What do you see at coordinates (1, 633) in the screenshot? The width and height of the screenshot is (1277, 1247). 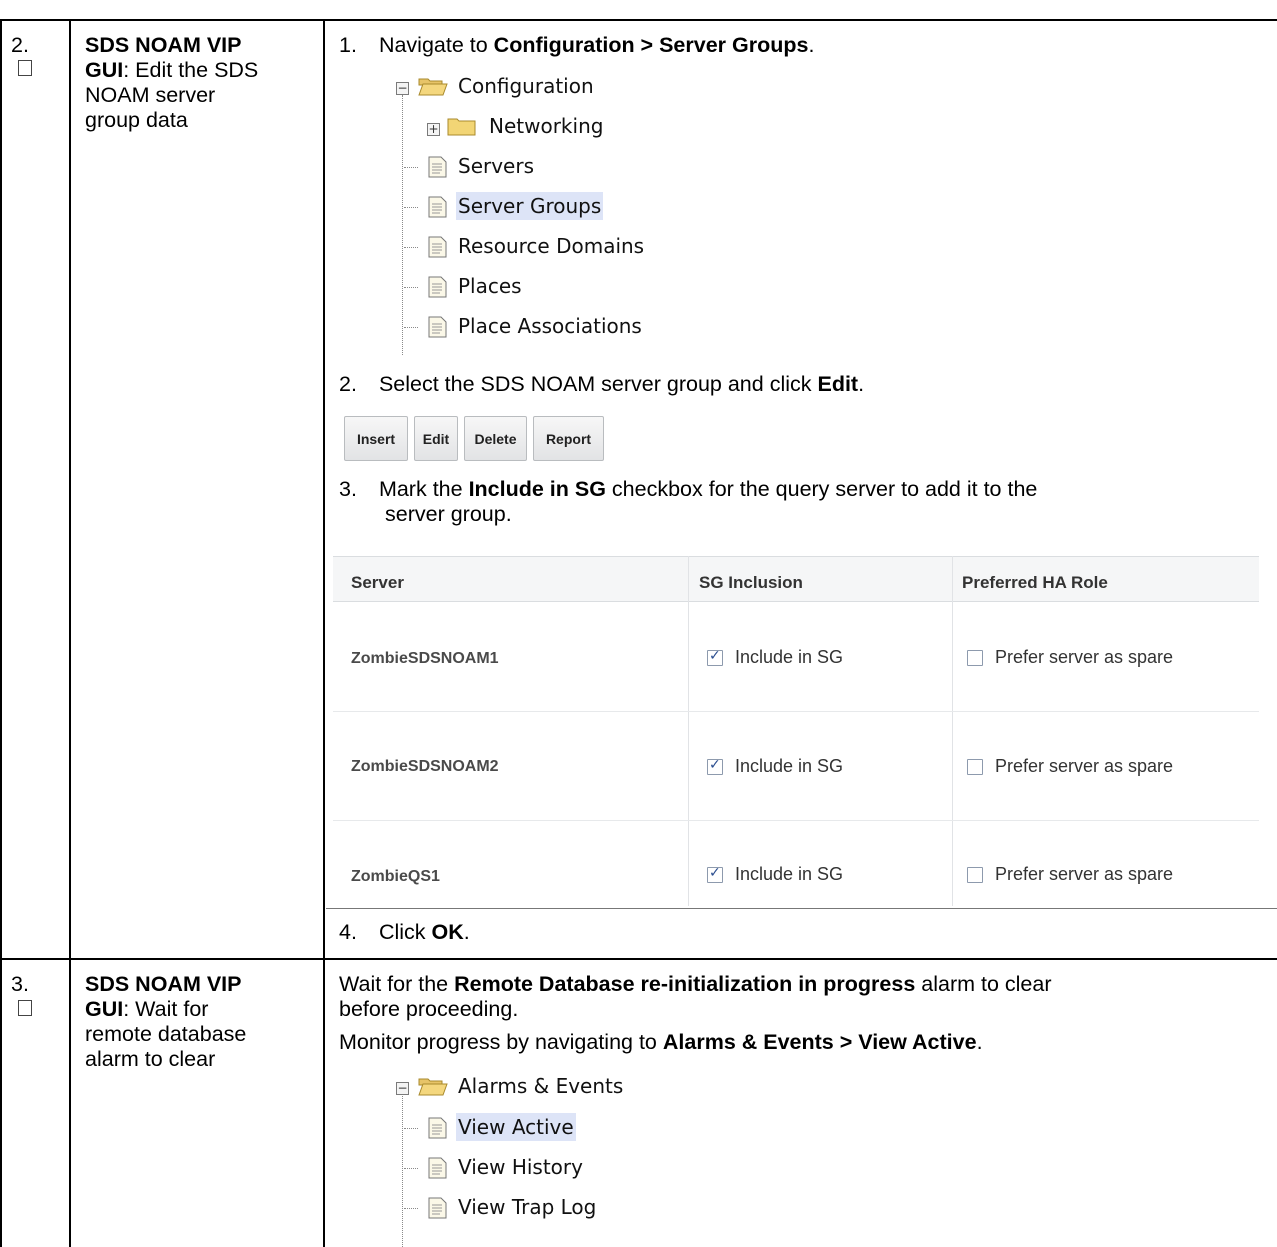 I see `table-left-border` at bounding box center [1, 633].